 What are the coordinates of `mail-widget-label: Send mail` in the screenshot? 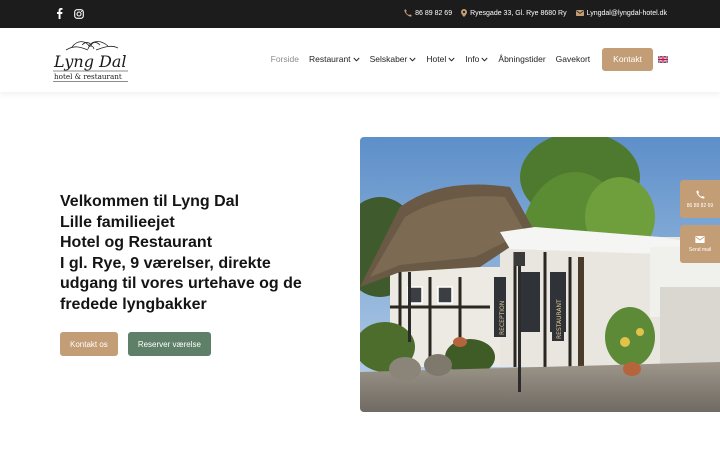 It's located at (700, 249).